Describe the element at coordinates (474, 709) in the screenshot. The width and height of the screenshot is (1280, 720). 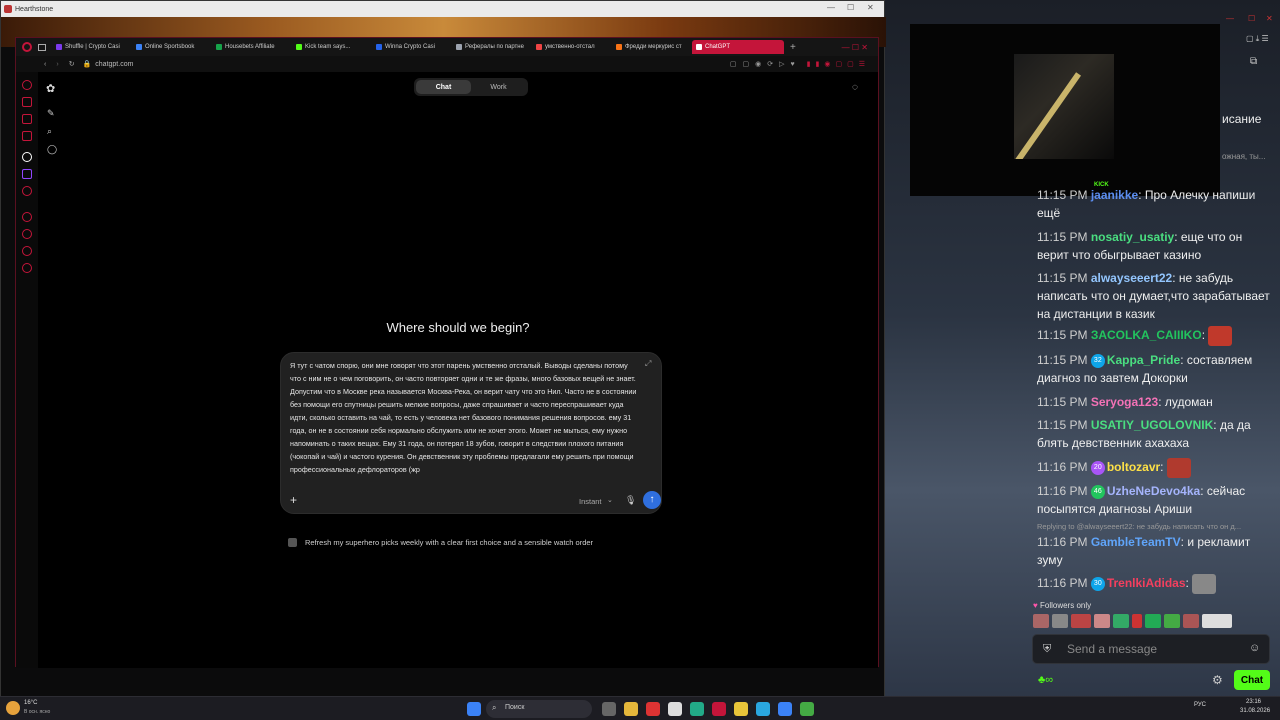
I see `start-icon` at that location.